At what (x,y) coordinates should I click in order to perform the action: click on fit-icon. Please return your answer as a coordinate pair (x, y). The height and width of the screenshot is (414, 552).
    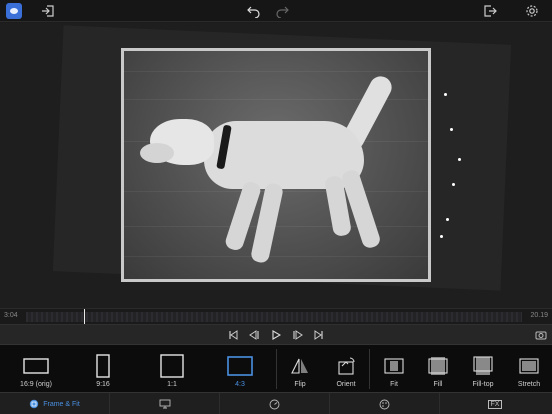
    Looking at the image, I should click on (394, 366).